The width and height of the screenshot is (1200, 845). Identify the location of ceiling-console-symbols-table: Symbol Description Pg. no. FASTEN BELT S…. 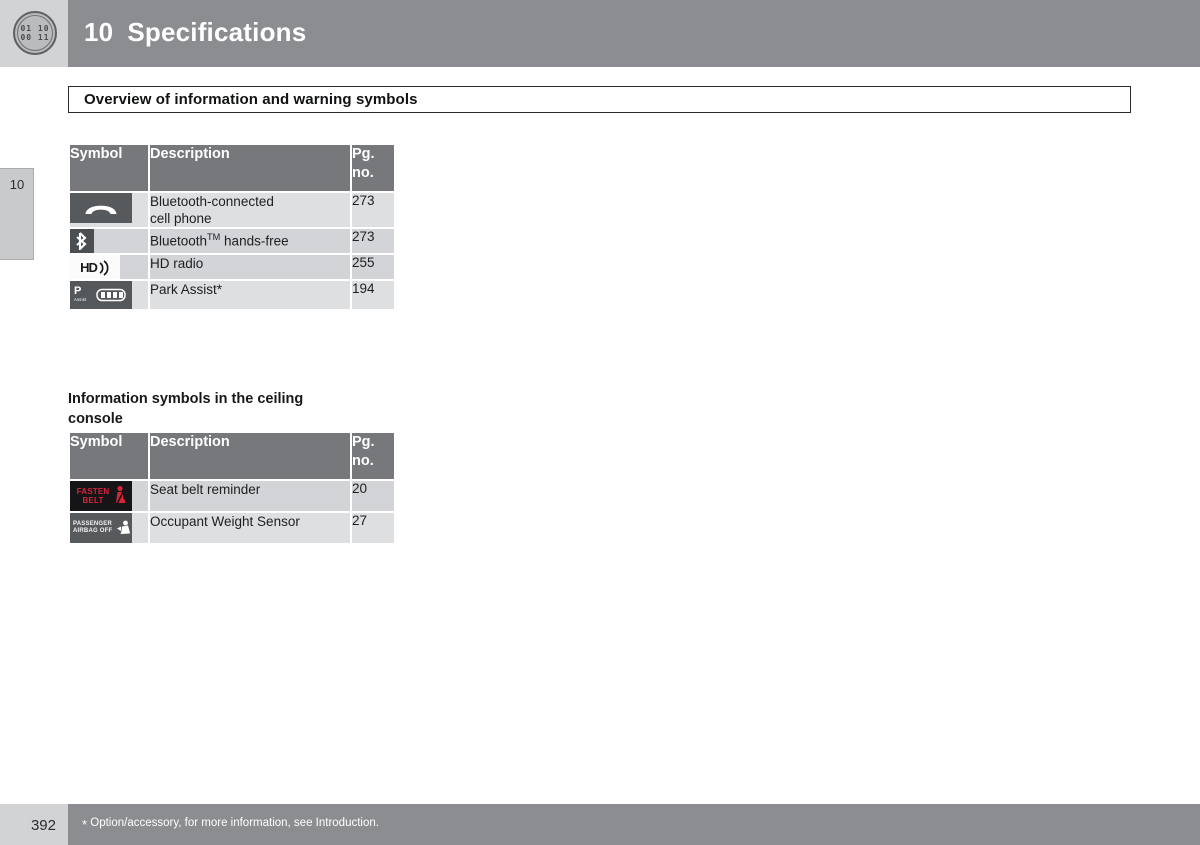
(232, 488).